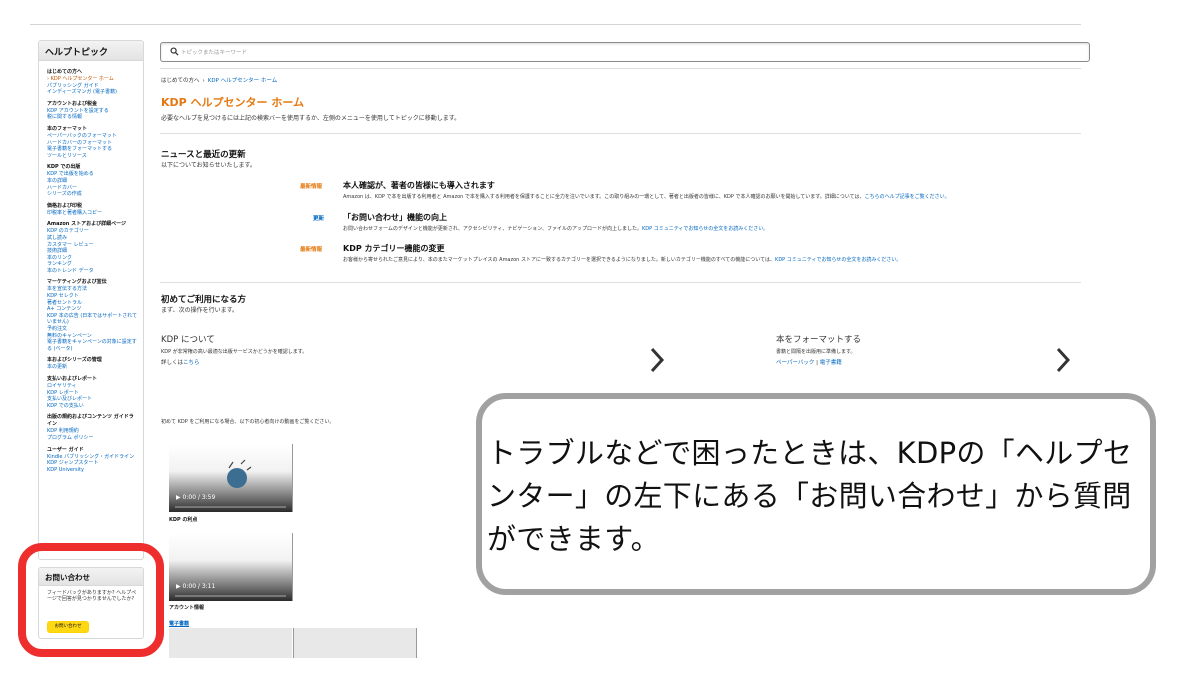 The height and width of the screenshot is (675, 1200). I want to click on sidebar-section-title: アカウントおよび税金, so click(72, 103).